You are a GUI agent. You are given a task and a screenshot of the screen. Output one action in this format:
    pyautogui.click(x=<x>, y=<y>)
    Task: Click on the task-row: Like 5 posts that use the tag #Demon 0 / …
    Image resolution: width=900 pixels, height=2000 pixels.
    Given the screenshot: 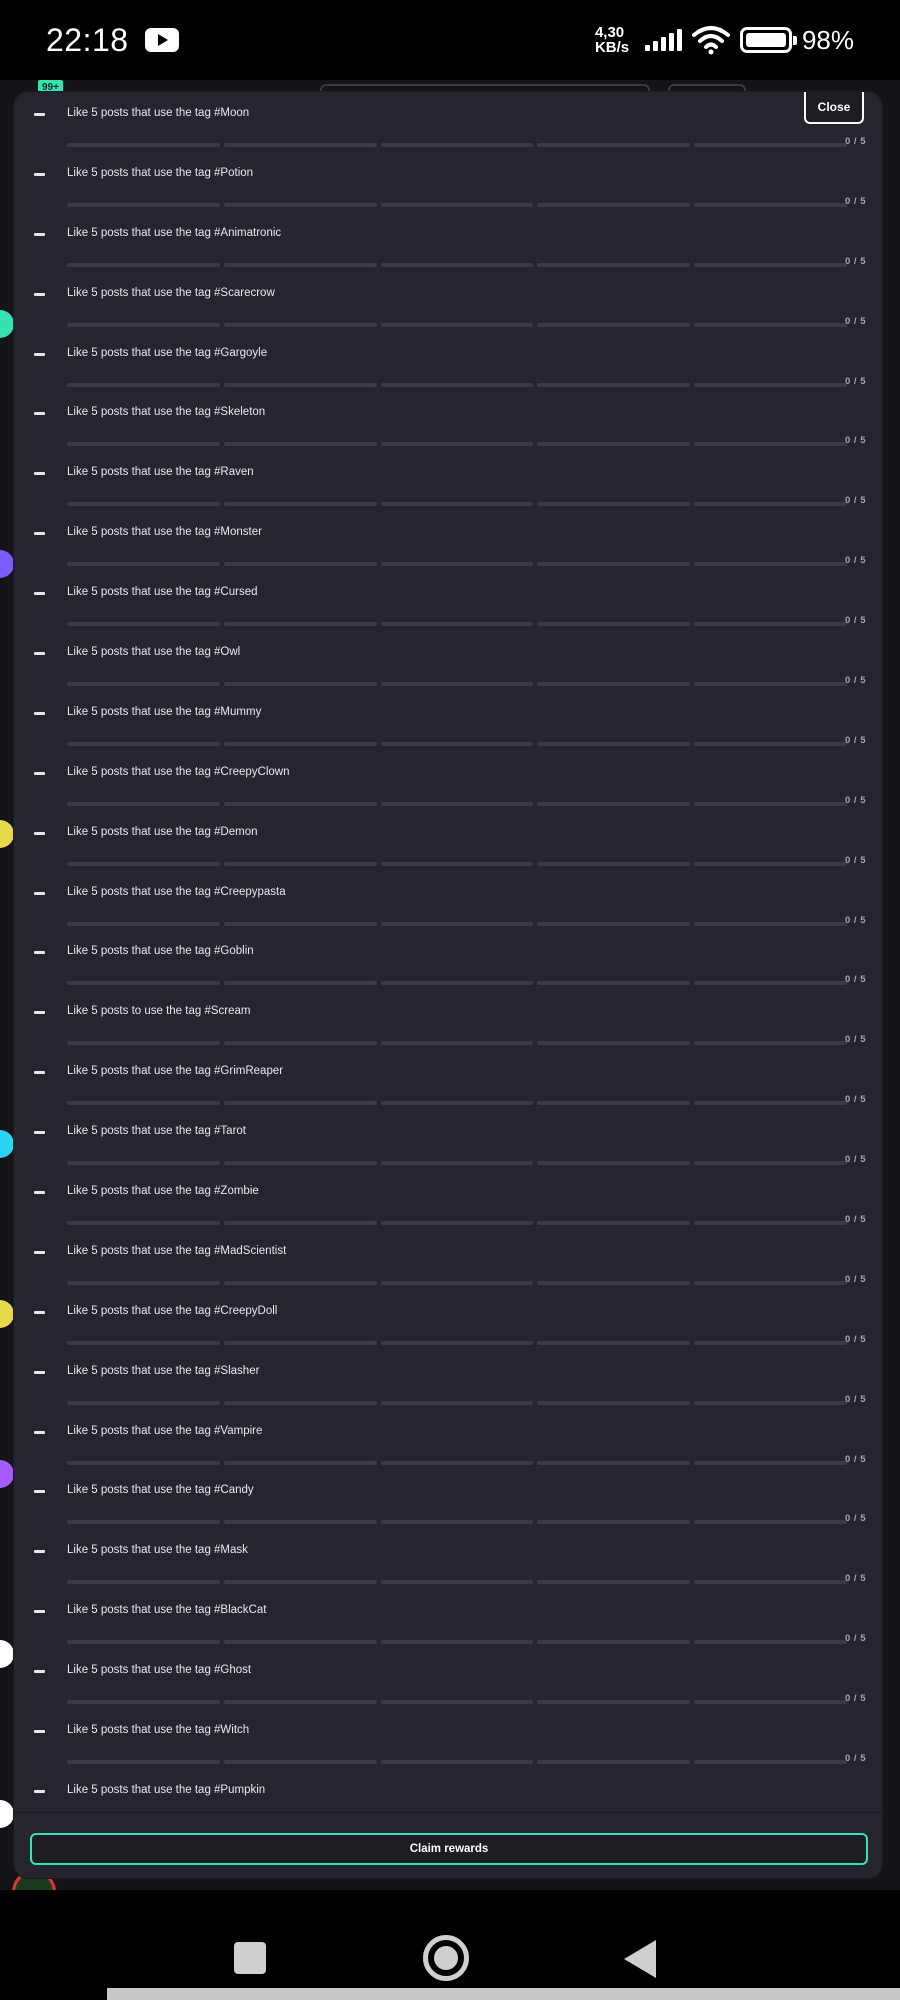 What is the action you would take?
    pyautogui.click(x=448, y=841)
    